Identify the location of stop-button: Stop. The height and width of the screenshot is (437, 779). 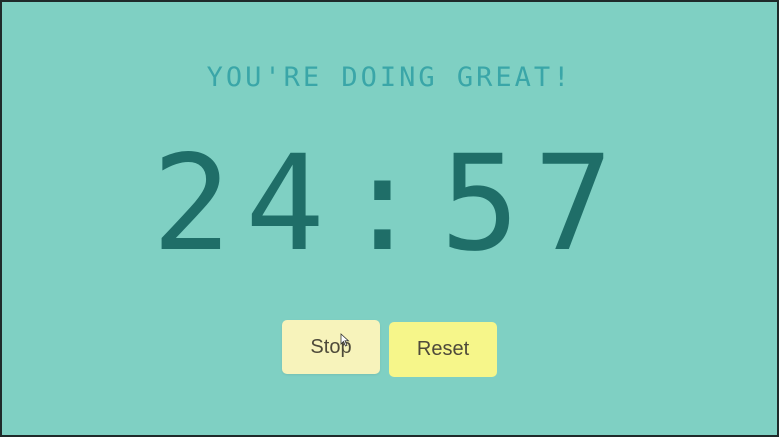
(331, 347).